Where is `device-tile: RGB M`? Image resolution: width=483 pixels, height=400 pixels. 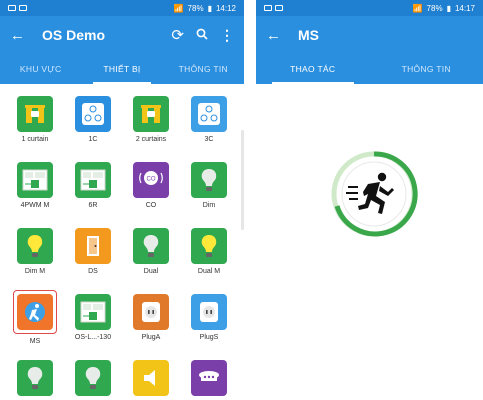 device-tile: RGB M is located at coordinates (93, 378).